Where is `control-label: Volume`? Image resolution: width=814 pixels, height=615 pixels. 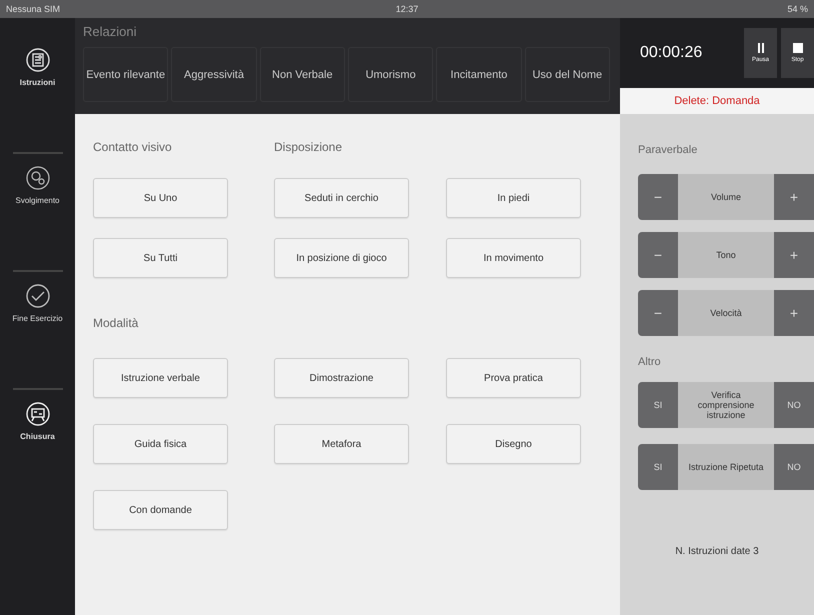
control-label: Volume is located at coordinates (726, 197).